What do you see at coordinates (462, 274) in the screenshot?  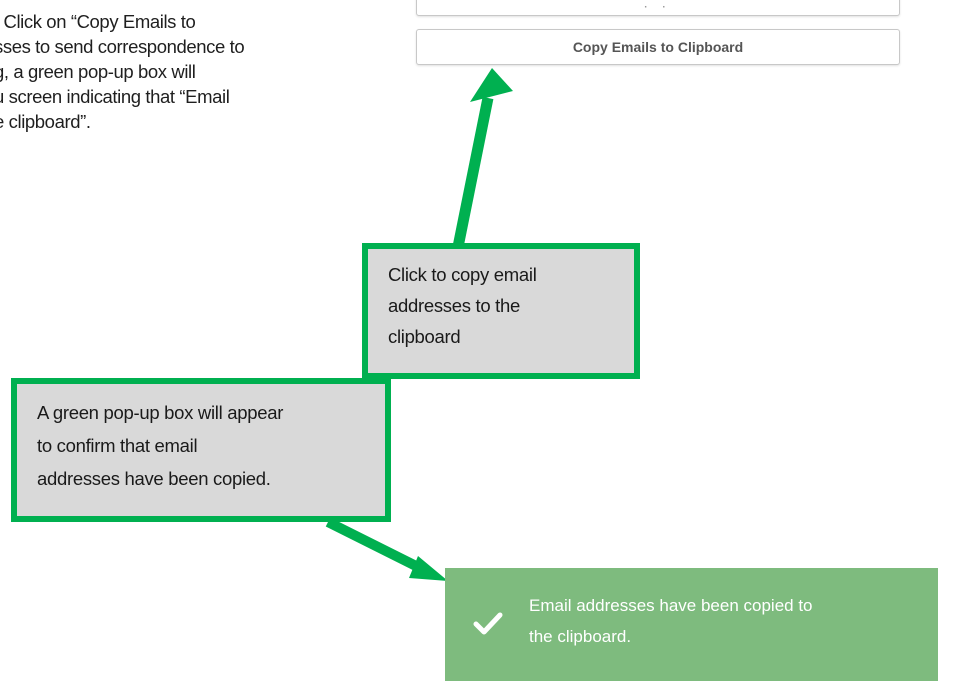 I see `callout-copy-line-1: Click to copy email` at bounding box center [462, 274].